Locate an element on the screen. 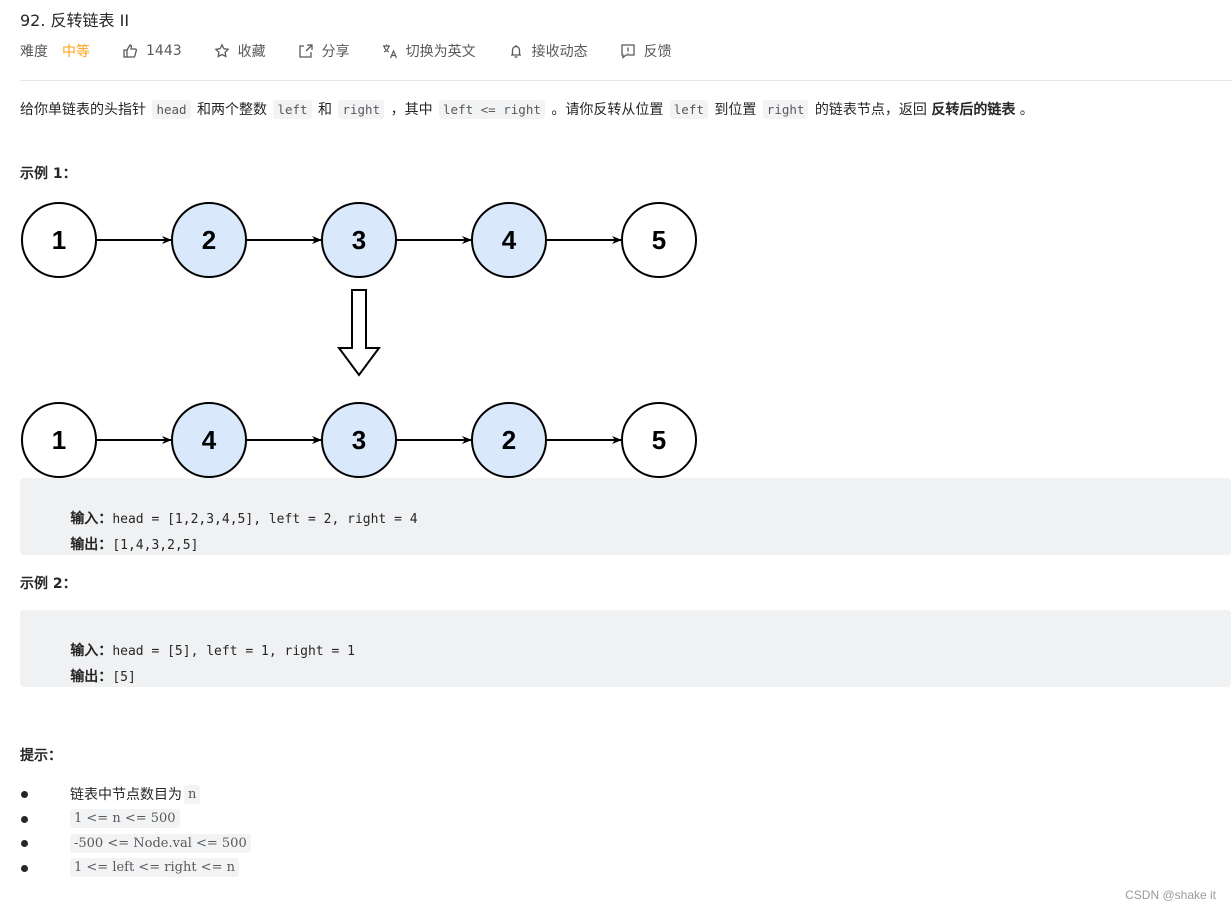 Image resolution: width=1232 pixels, height=910 pixels. share-icon is located at coordinates (306, 51).